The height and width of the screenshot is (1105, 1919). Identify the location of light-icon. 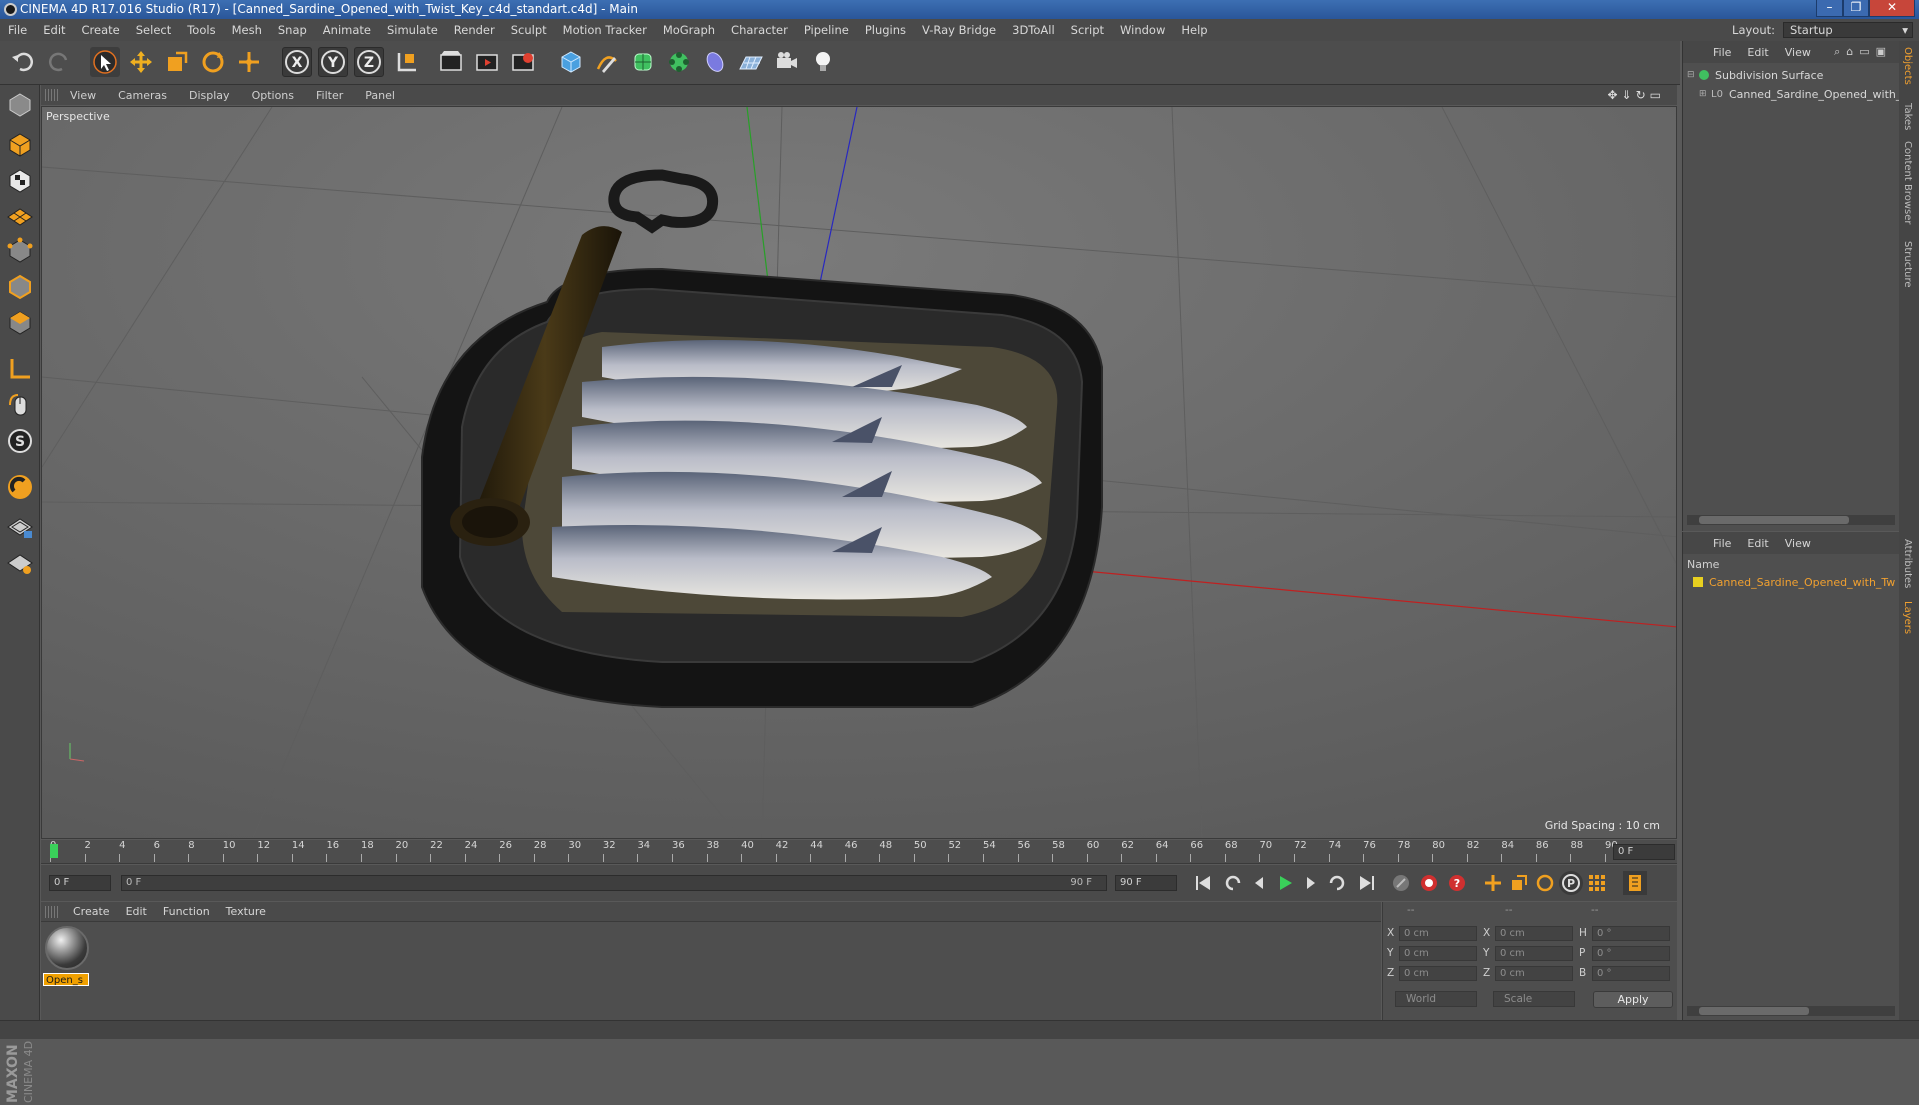
(823, 62).